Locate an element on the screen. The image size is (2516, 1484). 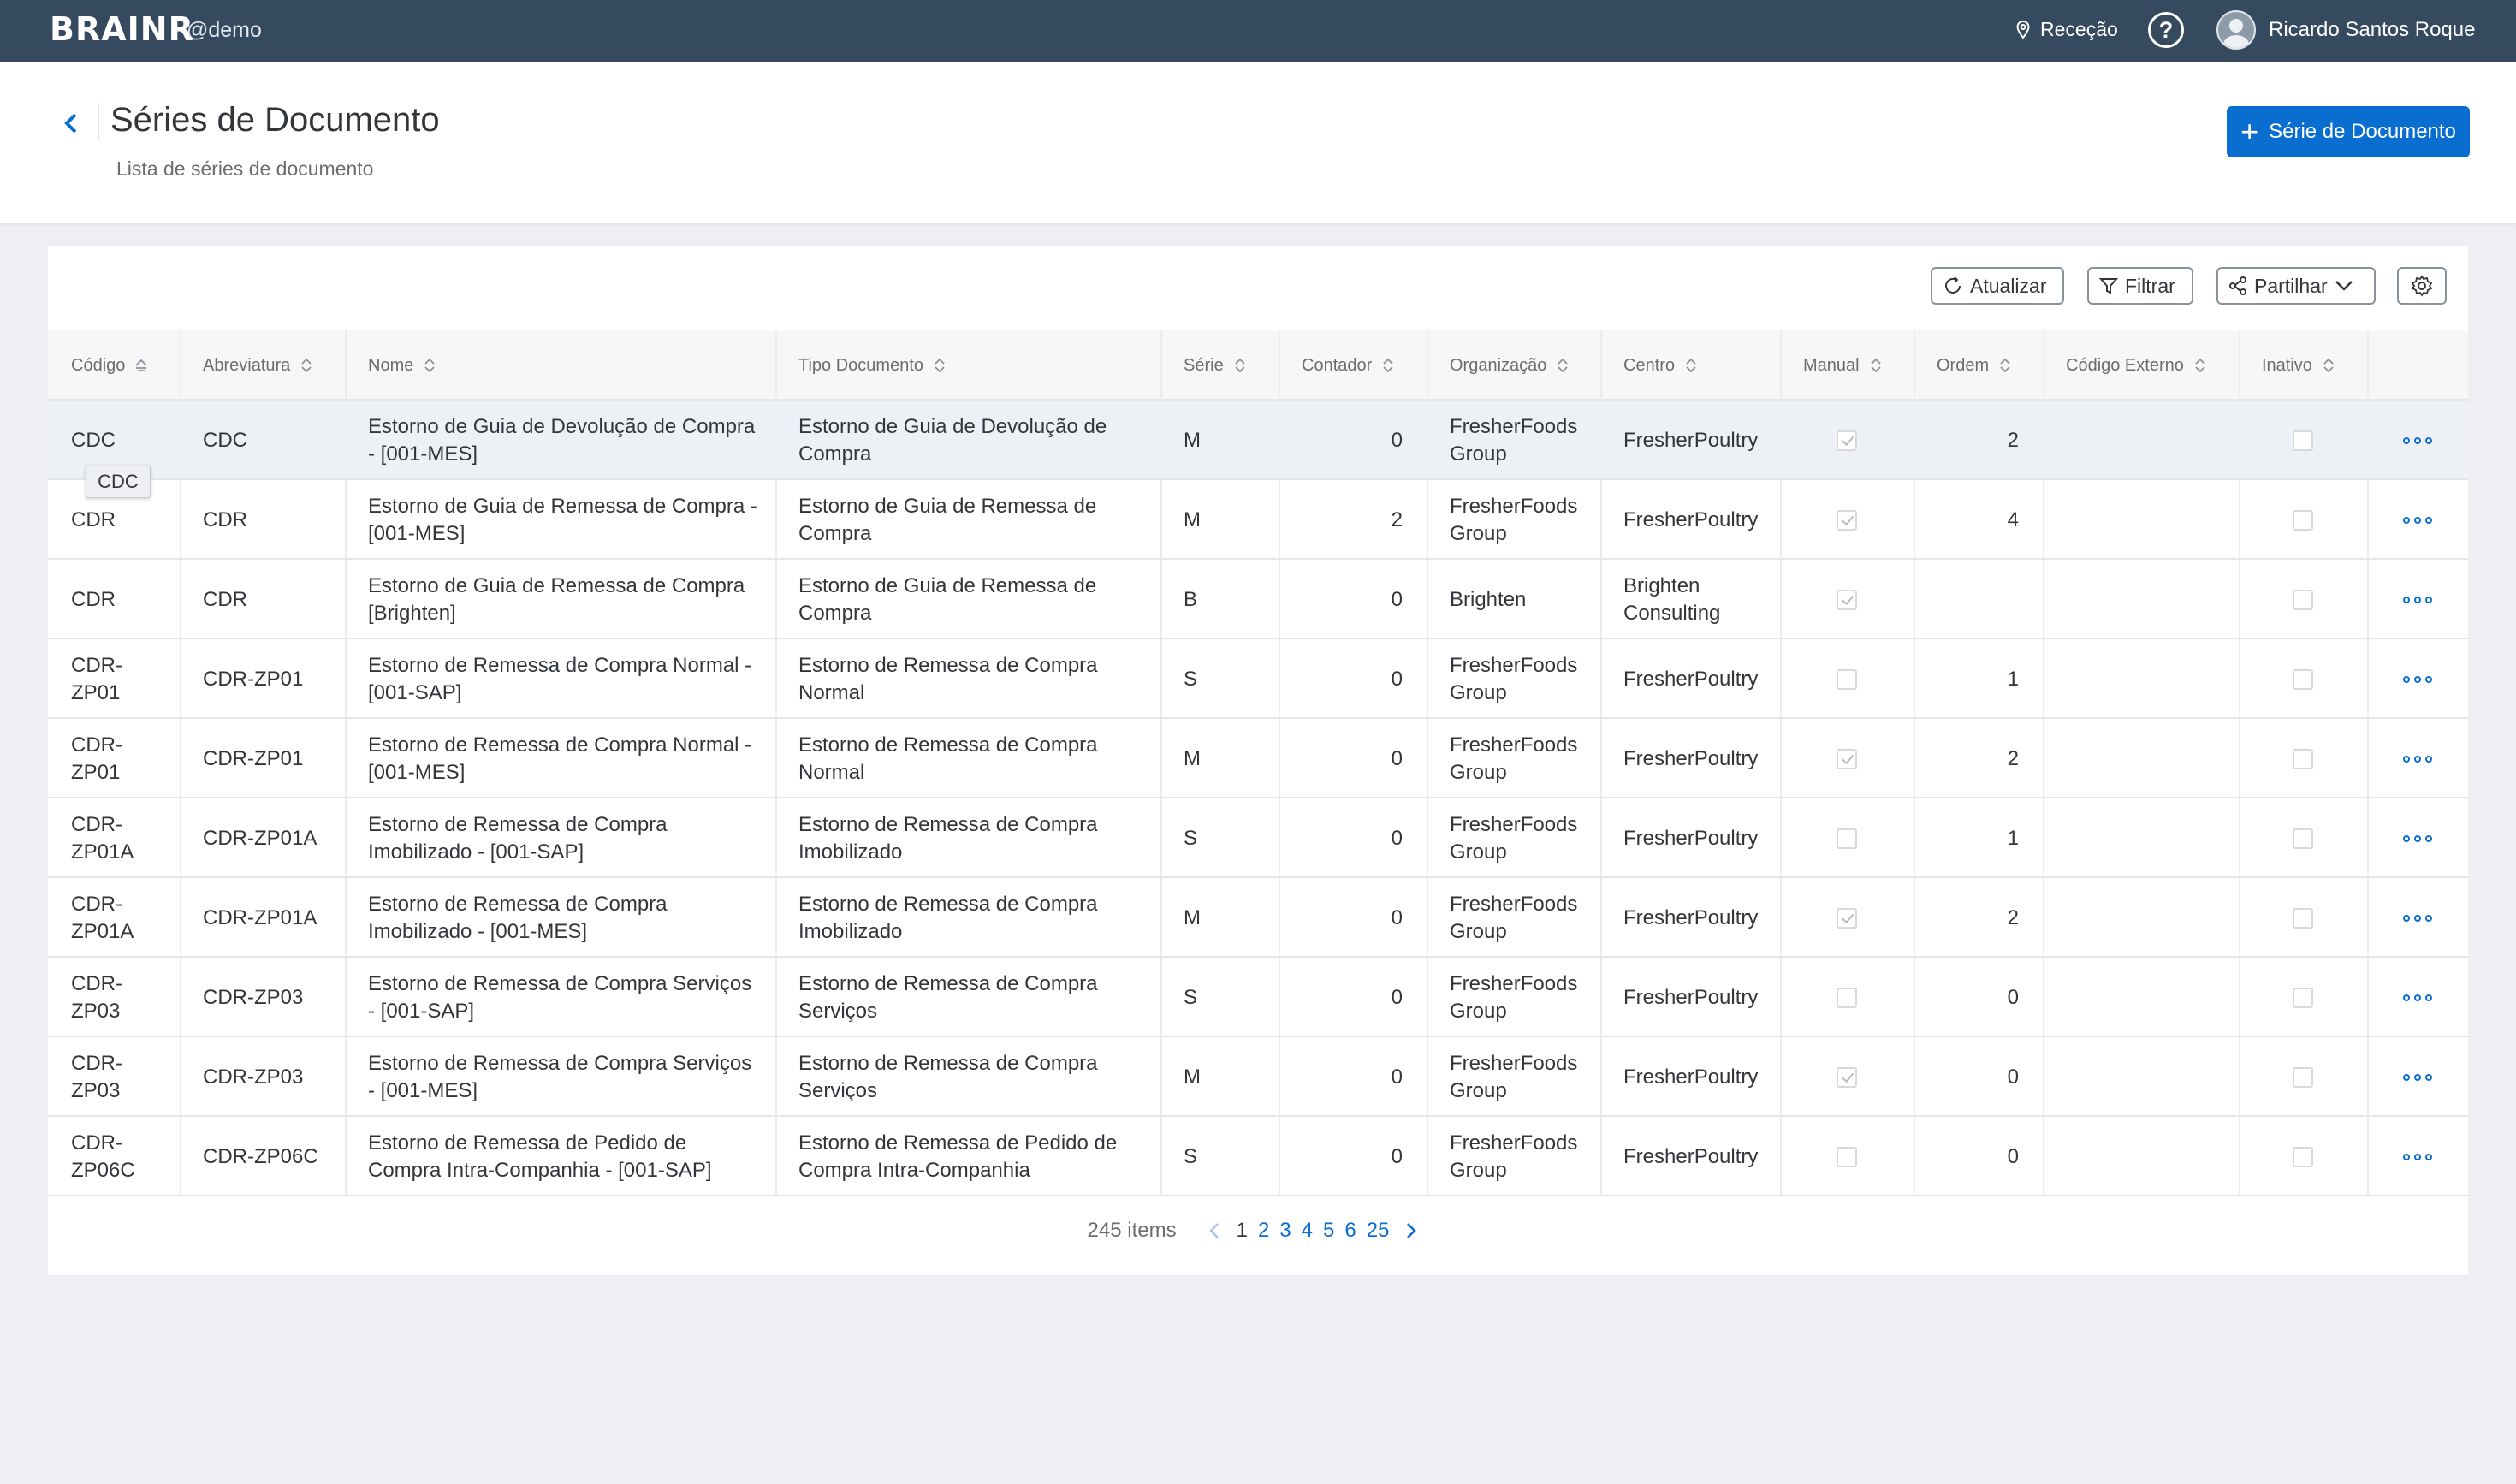
page-link: 5 is located at coordinates (1328, 1231).